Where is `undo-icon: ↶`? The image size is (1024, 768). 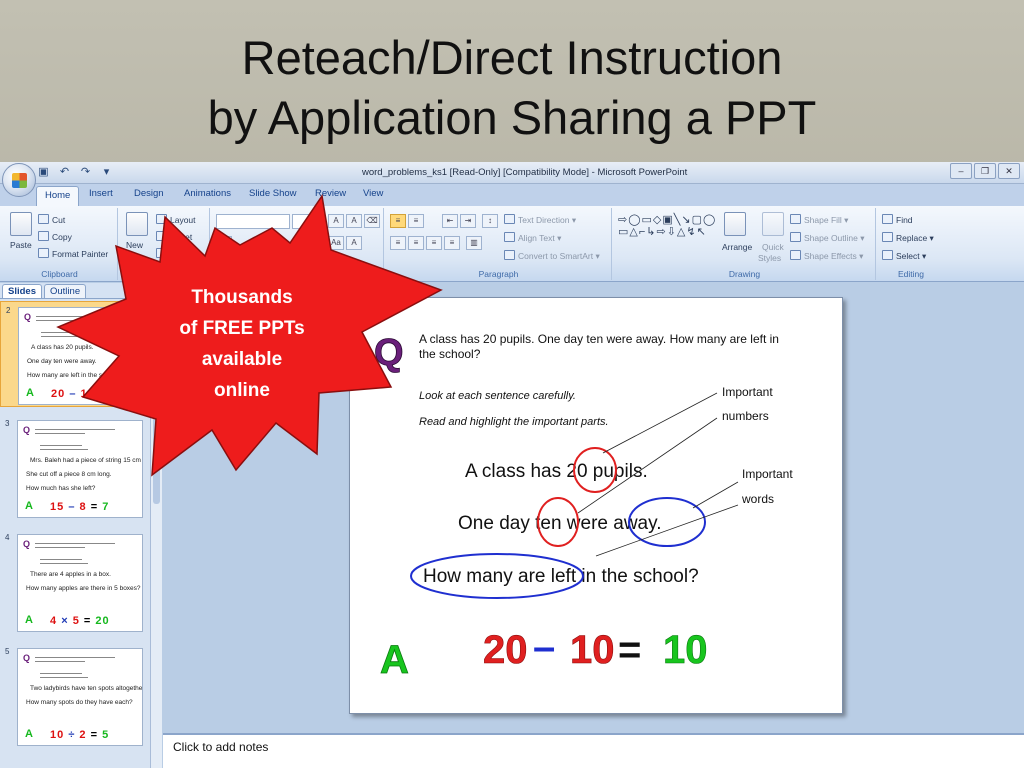
undo-icon: ↶ is located at coordinates (64, 171).